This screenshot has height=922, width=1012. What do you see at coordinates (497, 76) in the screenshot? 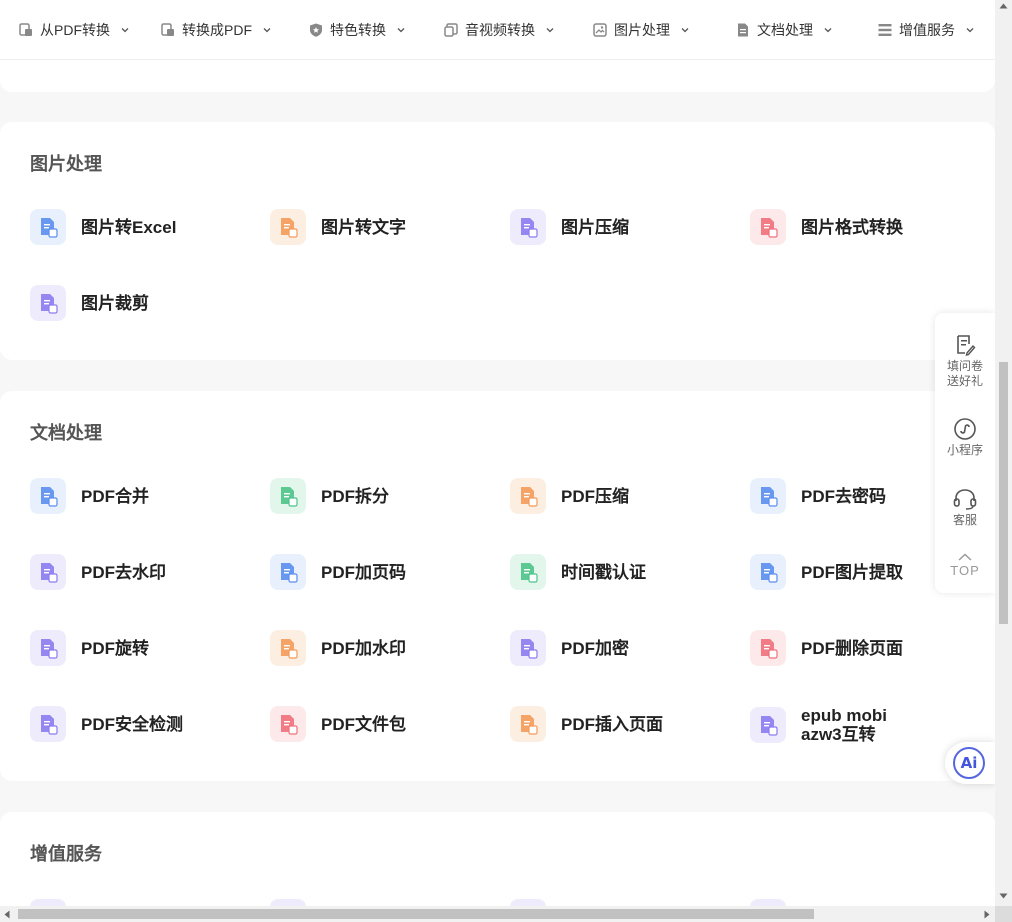
I see `previous-card` at bounding box center [497, 76].